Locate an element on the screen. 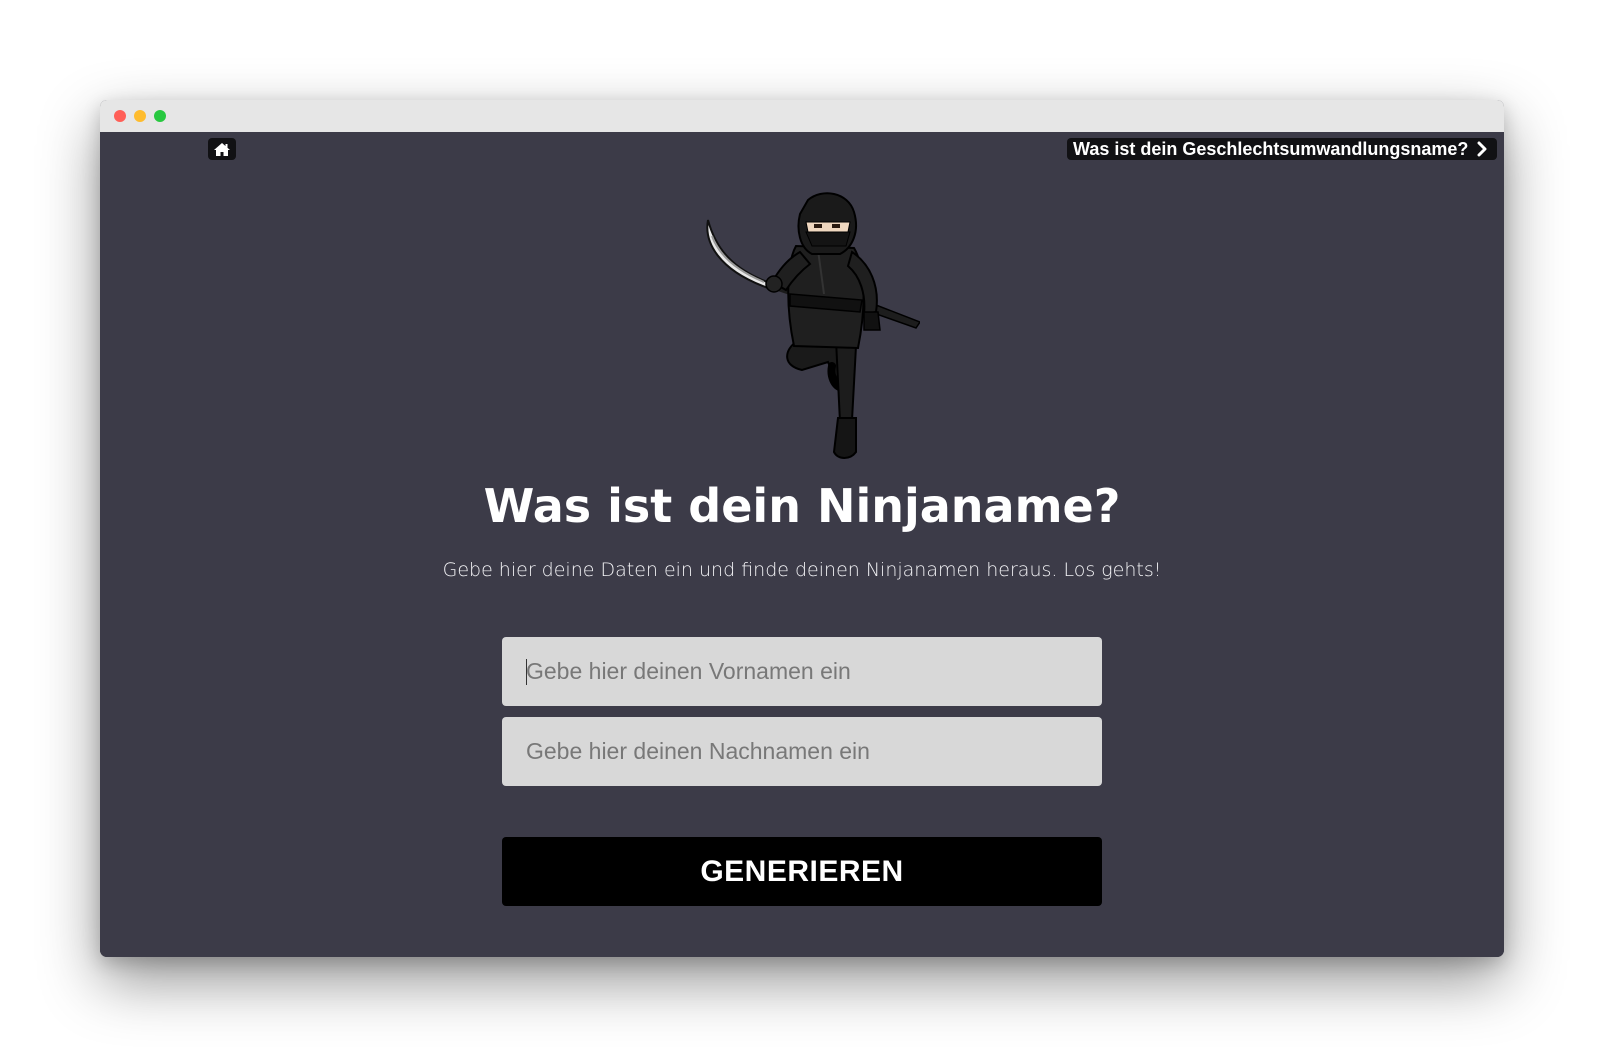 The image size is (1605, 1057). window-maximize-button is located at coordinates (160, 116).